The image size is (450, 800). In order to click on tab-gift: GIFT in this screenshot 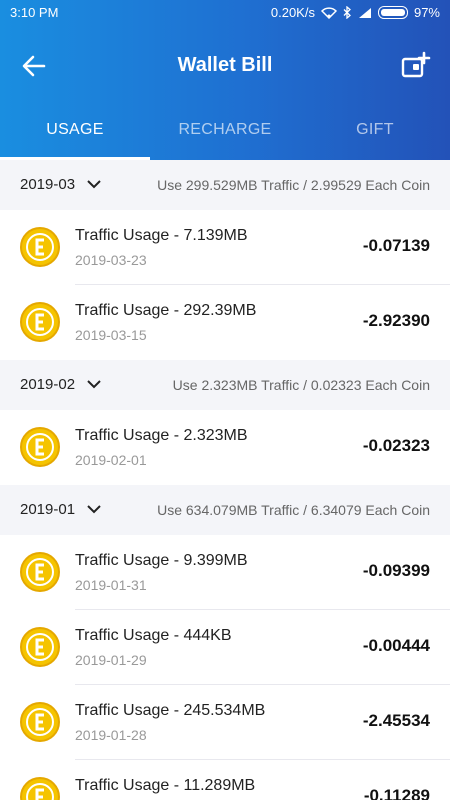, I will do `click(375, 132)`.